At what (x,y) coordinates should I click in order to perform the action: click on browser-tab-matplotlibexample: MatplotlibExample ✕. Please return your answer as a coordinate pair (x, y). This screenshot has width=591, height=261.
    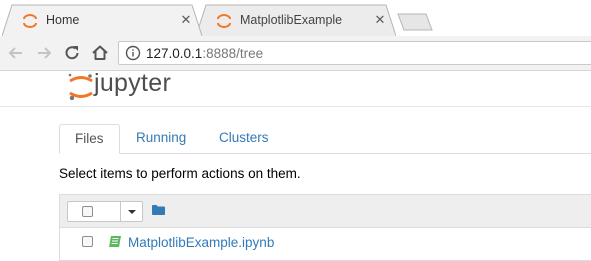
    Looking at the image, I should click on (296, 20).